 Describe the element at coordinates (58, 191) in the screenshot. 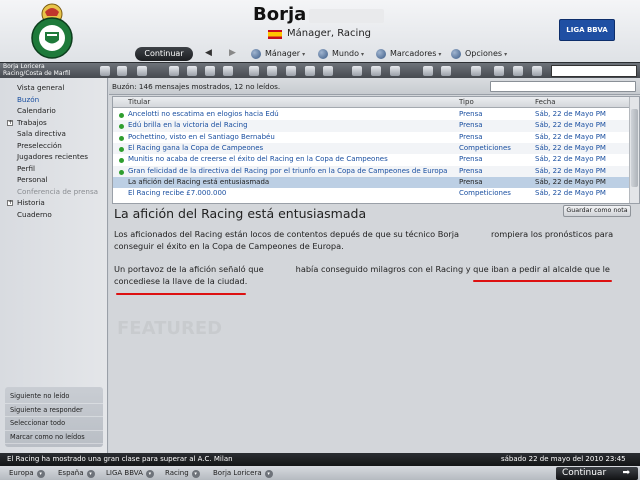

I see `sidebar-item-label: Conferencia de prensa` at that location.